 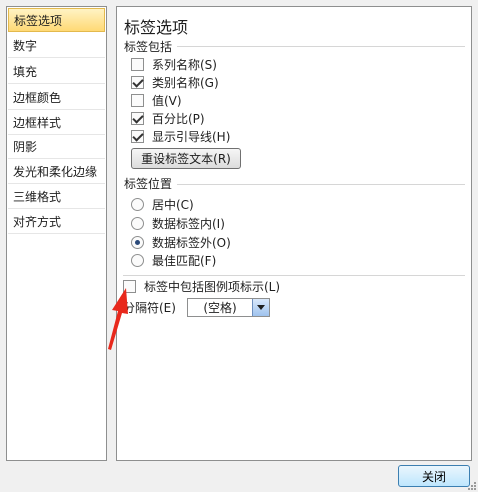 I want to click on outside-end-radio, so click(x=137, y=242).